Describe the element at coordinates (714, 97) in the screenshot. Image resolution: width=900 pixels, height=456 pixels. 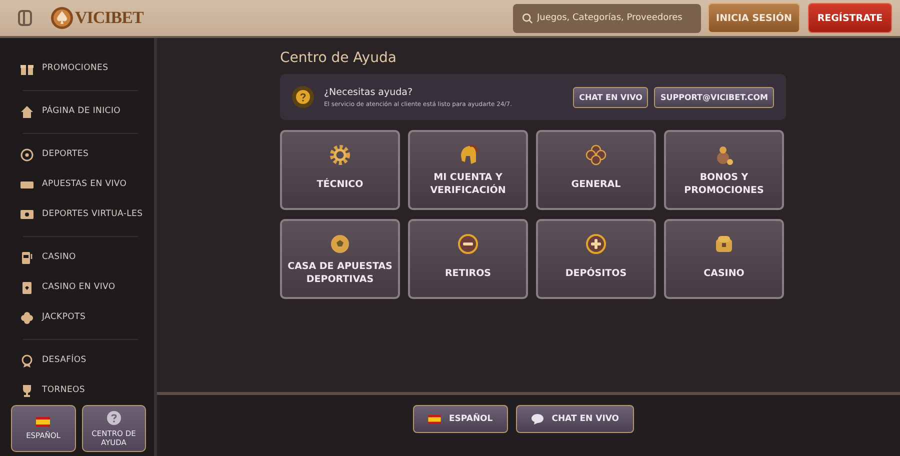
I see `support-email-button: SUPPORT@VICIBET.COM` at that location.